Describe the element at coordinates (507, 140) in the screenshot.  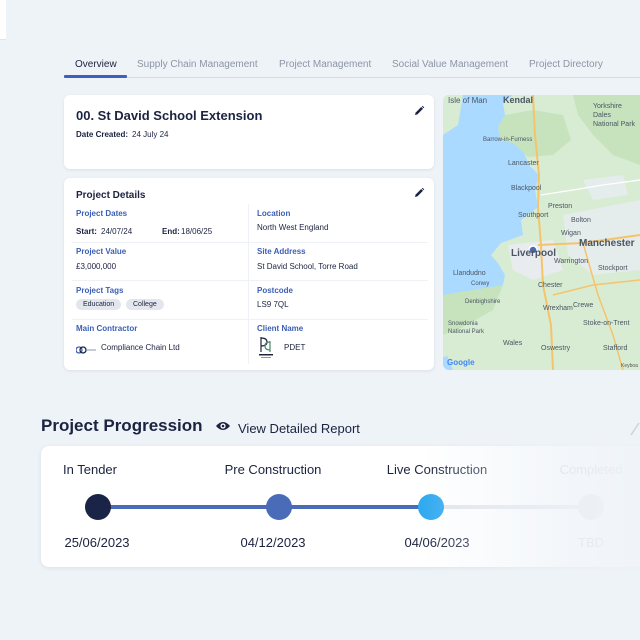
I see `map-label-barrow: Barrow-in-Furness` at that location.